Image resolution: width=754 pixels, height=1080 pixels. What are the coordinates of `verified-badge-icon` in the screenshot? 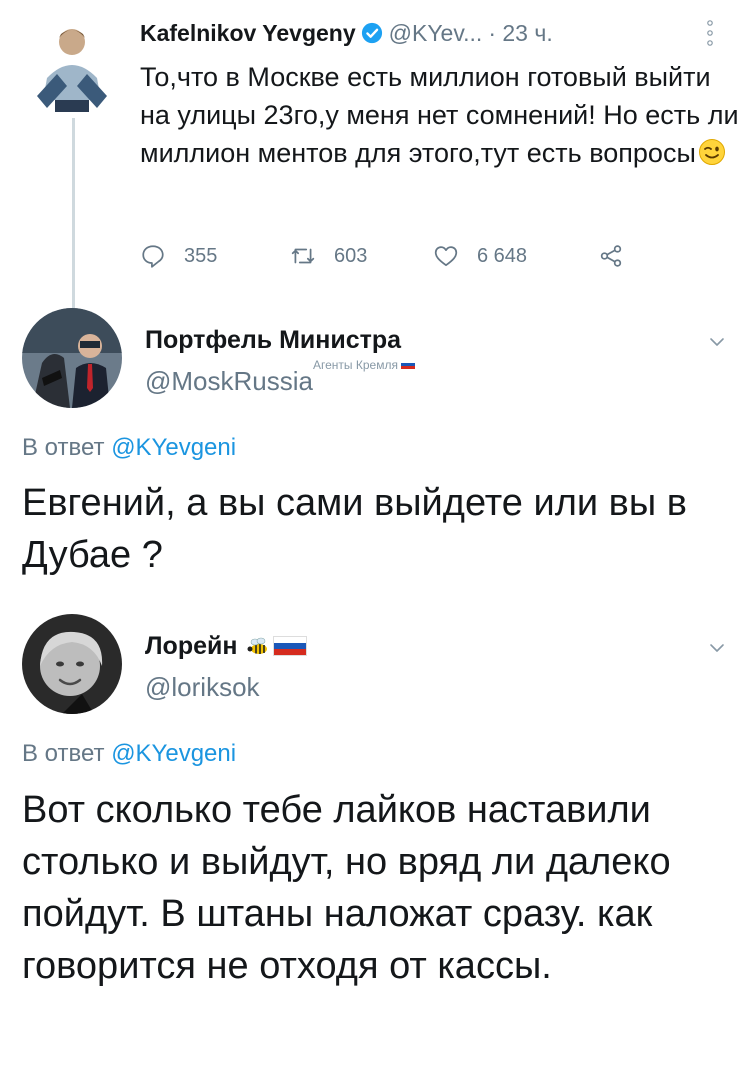 It's located at (372, 33).